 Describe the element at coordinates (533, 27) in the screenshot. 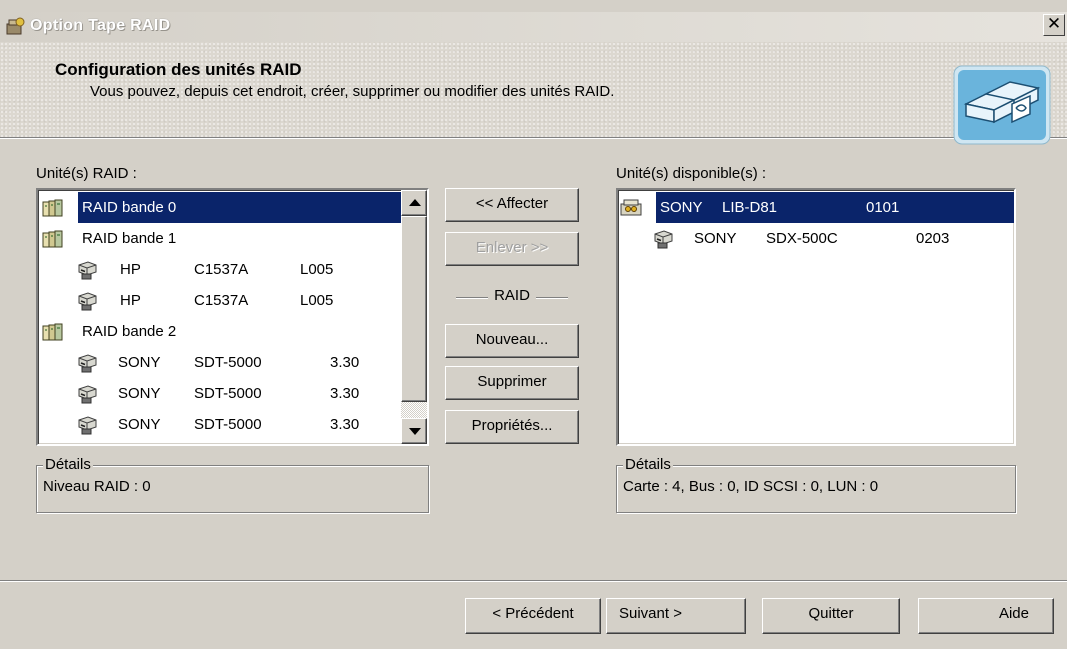

I see `title-bar: Option Tape RAID ✕` at that location.